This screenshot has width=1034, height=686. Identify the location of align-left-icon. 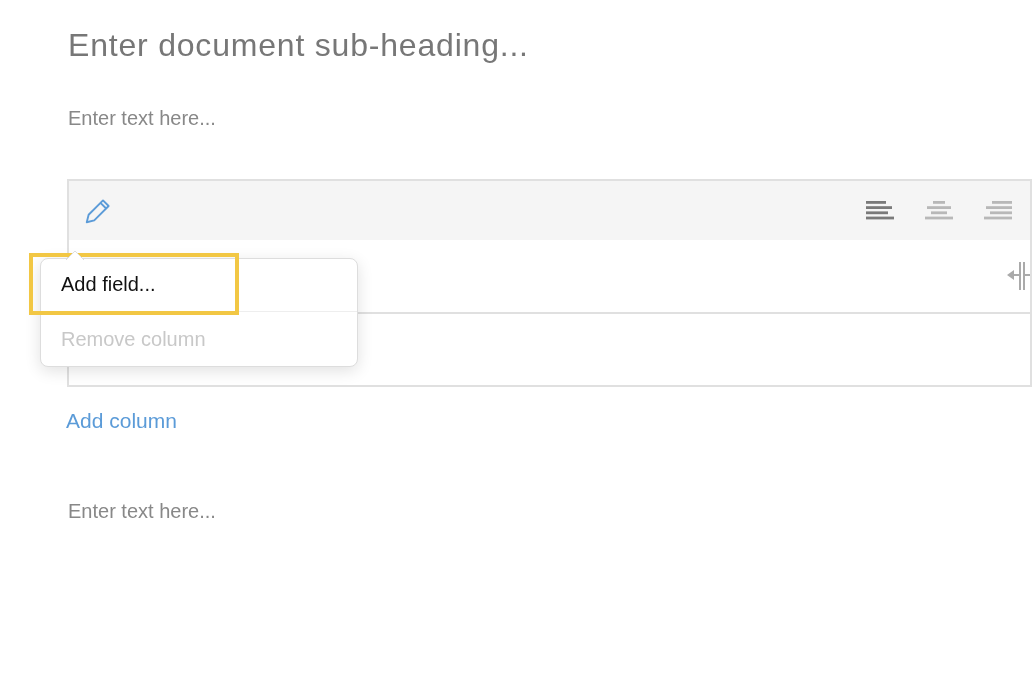
(880, 210).